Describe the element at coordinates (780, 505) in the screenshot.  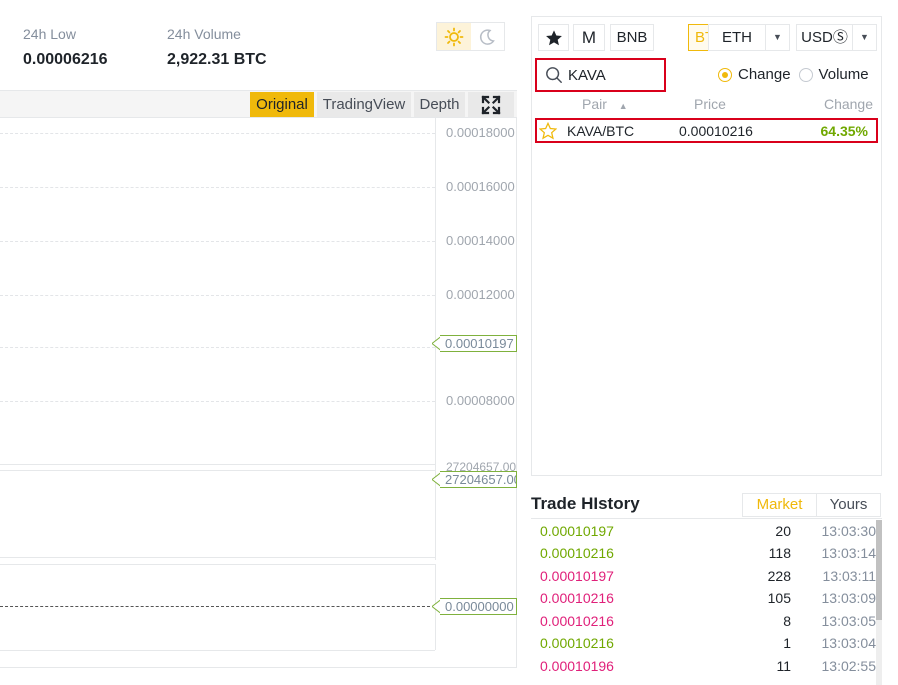
I see `tab-market-trades: Market` at that location.